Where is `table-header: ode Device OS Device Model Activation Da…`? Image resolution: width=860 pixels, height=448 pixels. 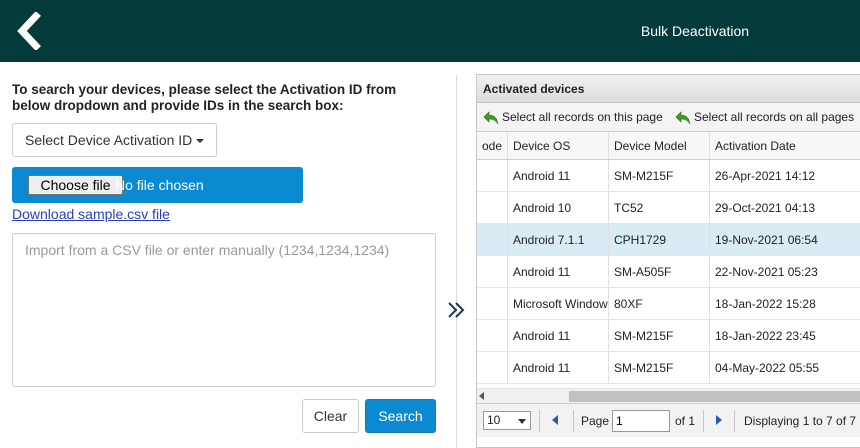
table-header: ode Device OS Device Model Activation Da… is located at coordinates (668, 146).